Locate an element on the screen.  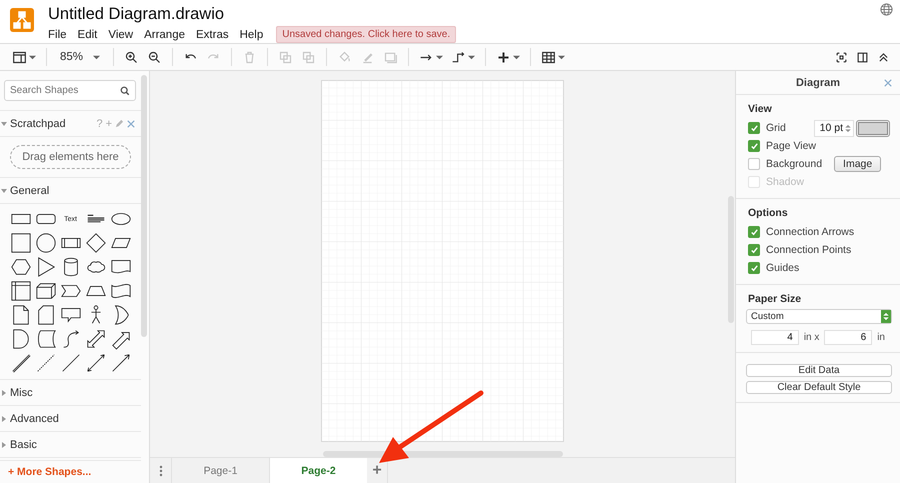
menu-item: Edit is located at coordinates (88, 34).